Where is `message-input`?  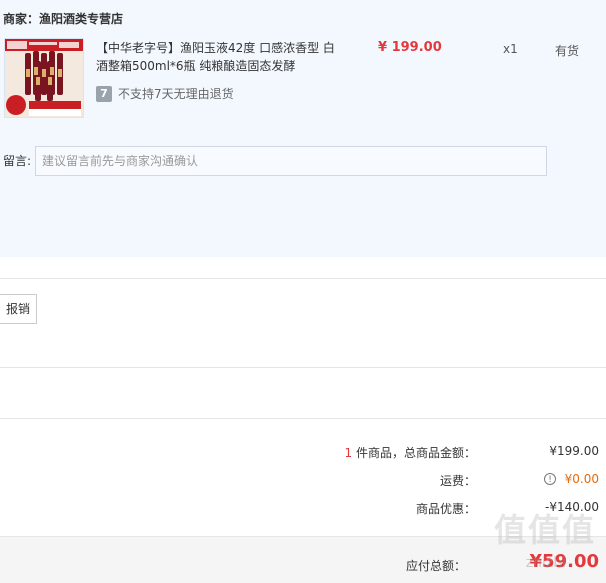 message-input is located at coordinates (291, 161).